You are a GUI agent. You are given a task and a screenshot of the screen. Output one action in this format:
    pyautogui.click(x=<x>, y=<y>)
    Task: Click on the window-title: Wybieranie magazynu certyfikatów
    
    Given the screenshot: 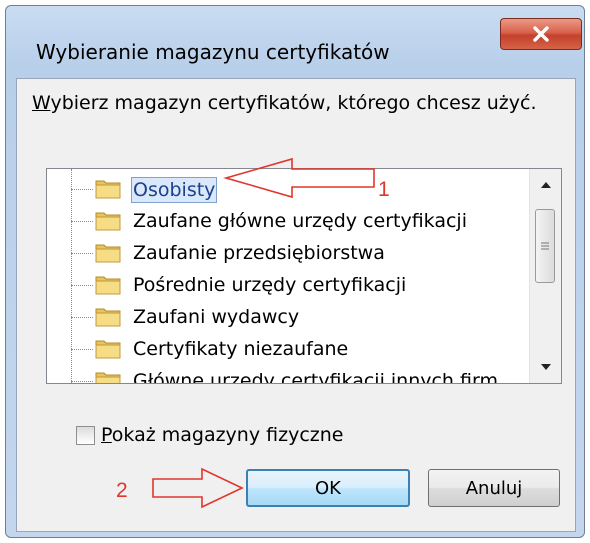 What is the action you would take?
    pyautogui.click(x=213, y=52)
    